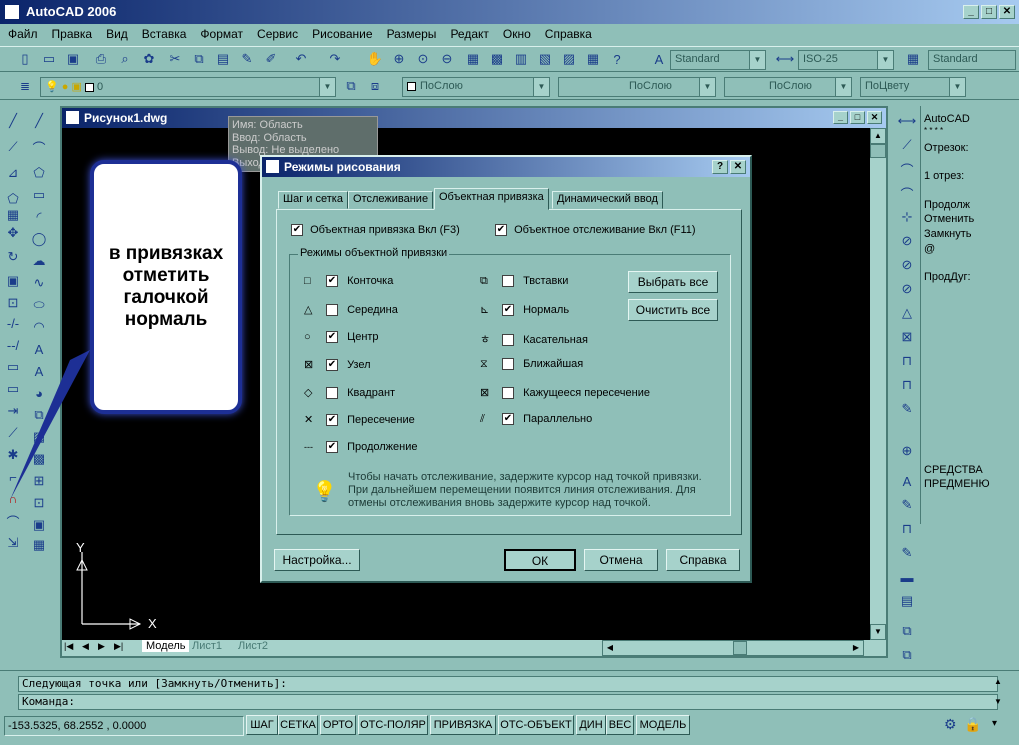 The width and height of the screenshot is (1019, 745). I want to click on plotstyle-select: ПоЦвету ▼, so click(913, 87).